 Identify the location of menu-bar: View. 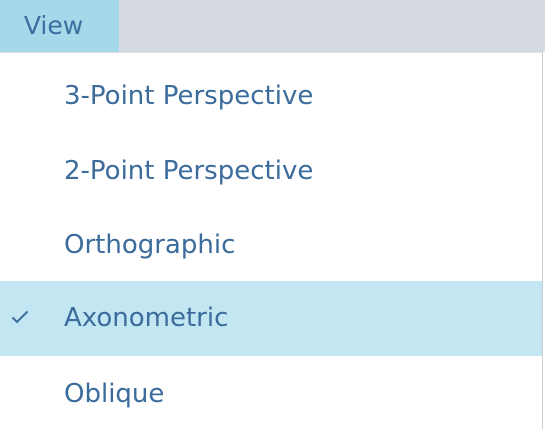
(272, 26).